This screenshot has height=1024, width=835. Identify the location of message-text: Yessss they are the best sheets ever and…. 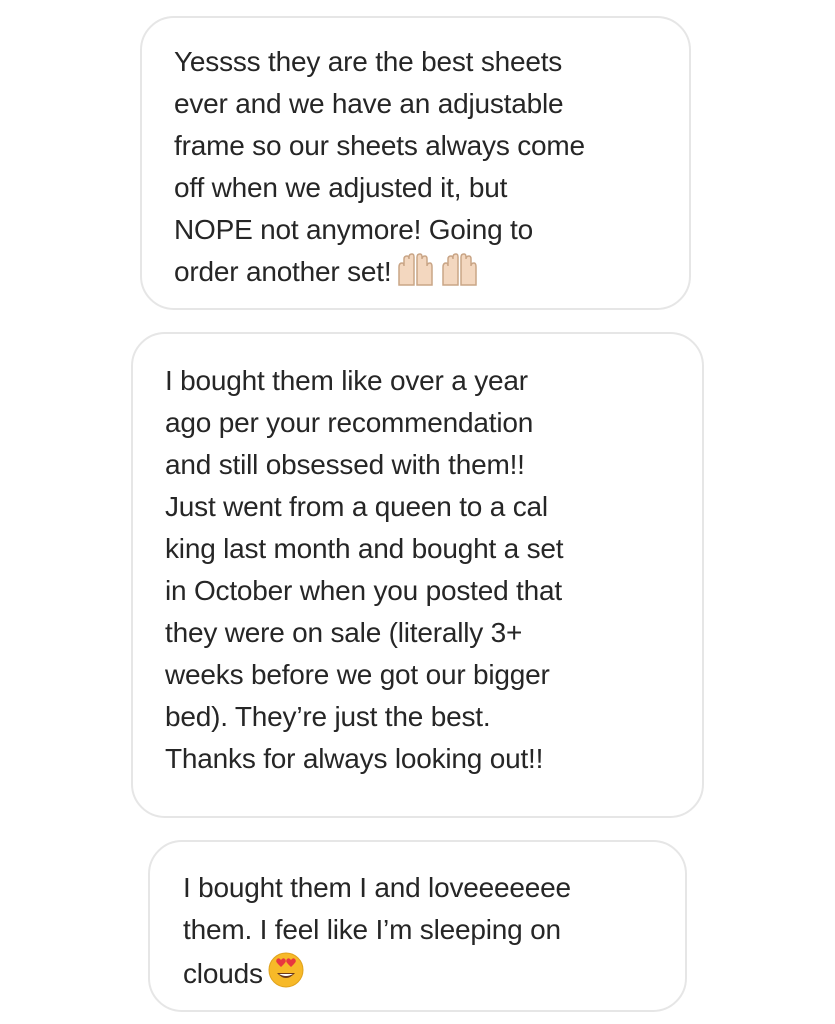
(379, 166).